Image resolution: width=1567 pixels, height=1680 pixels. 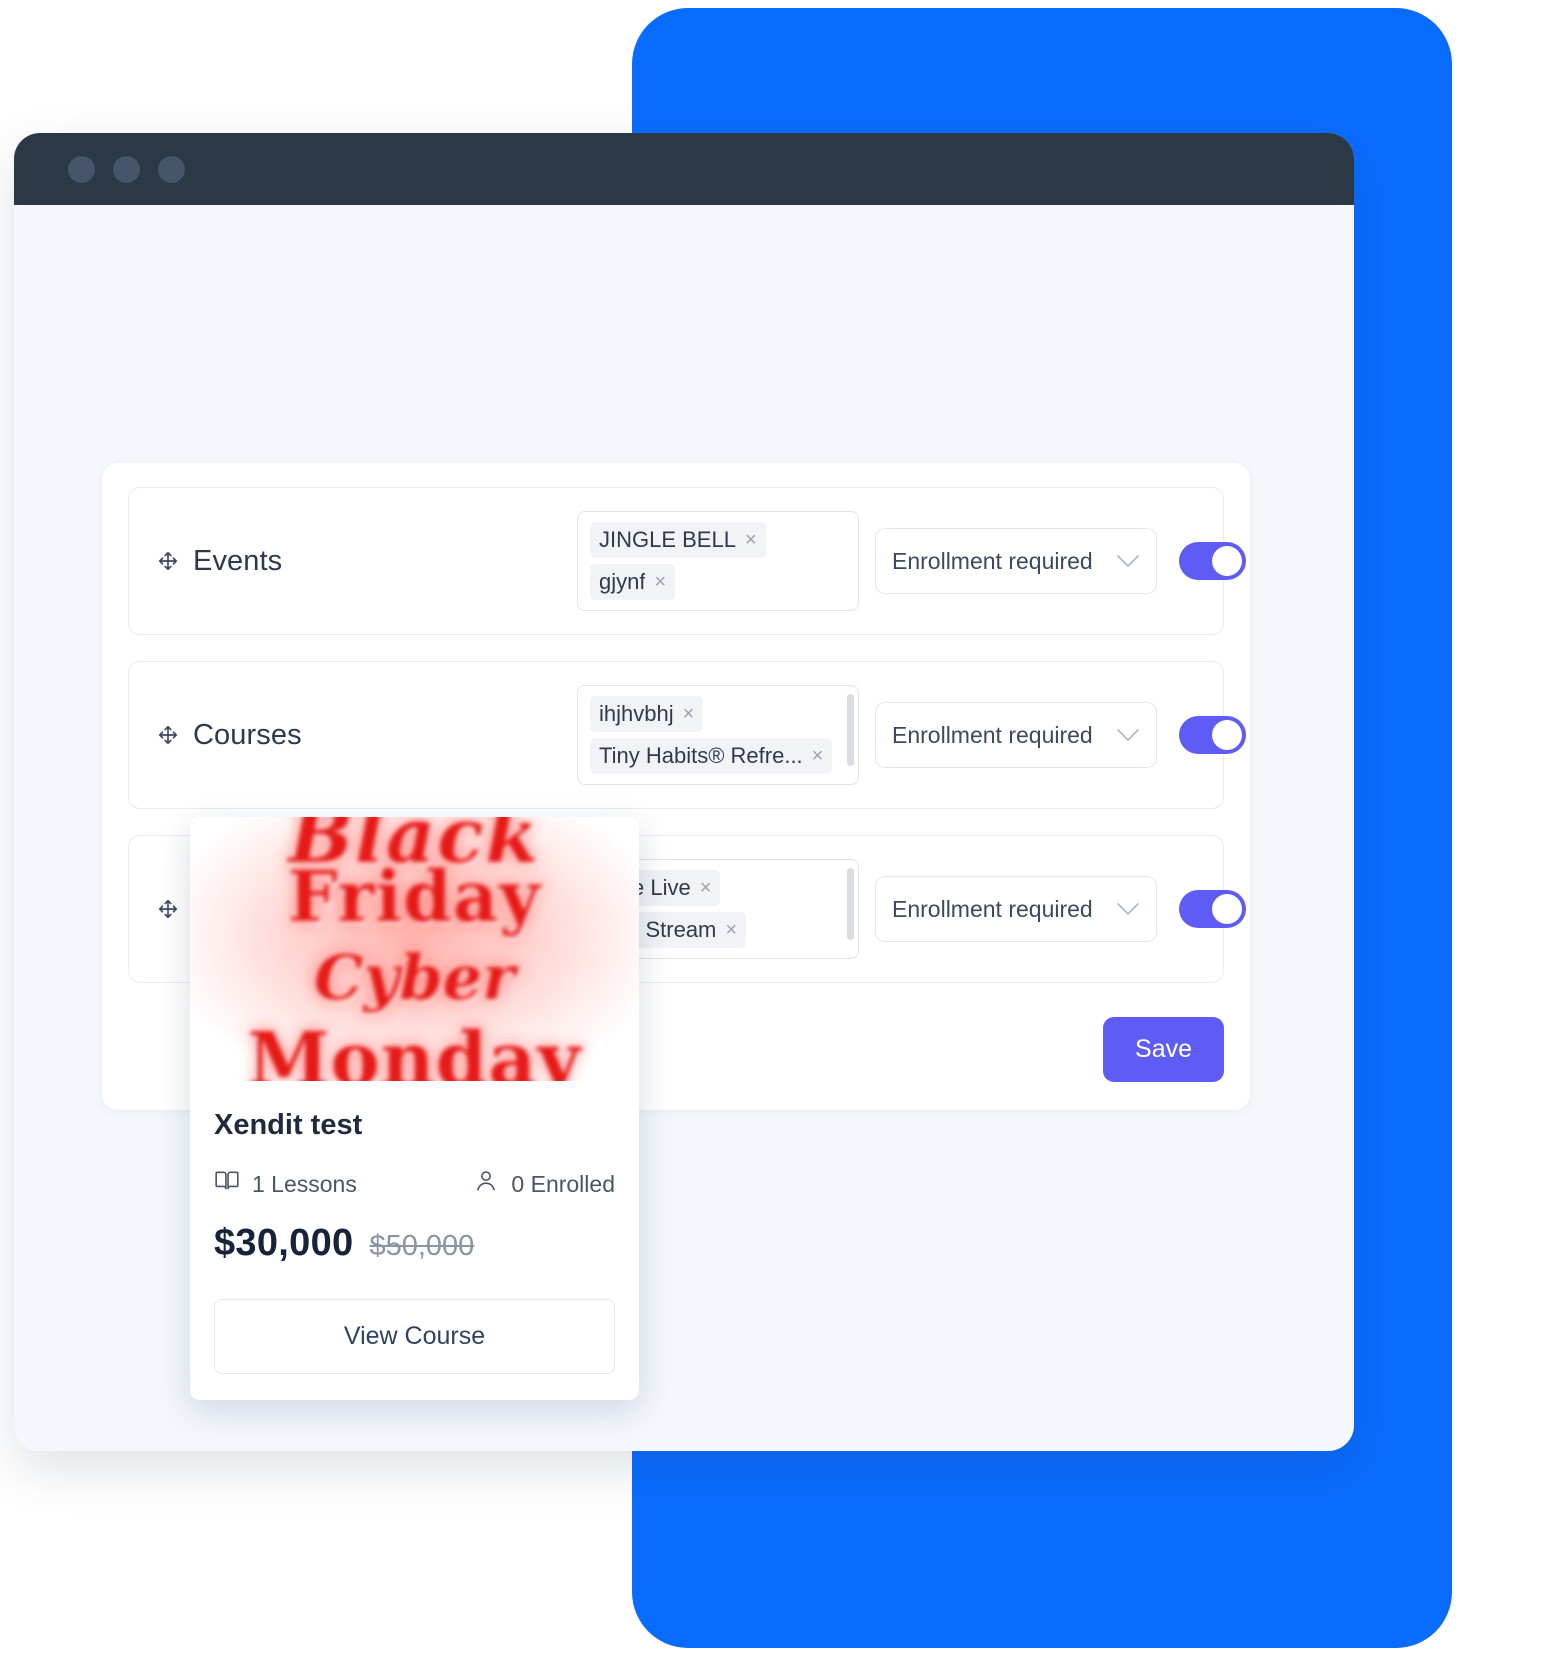 I want to click on user-icon, so click(x=486, y=1184).